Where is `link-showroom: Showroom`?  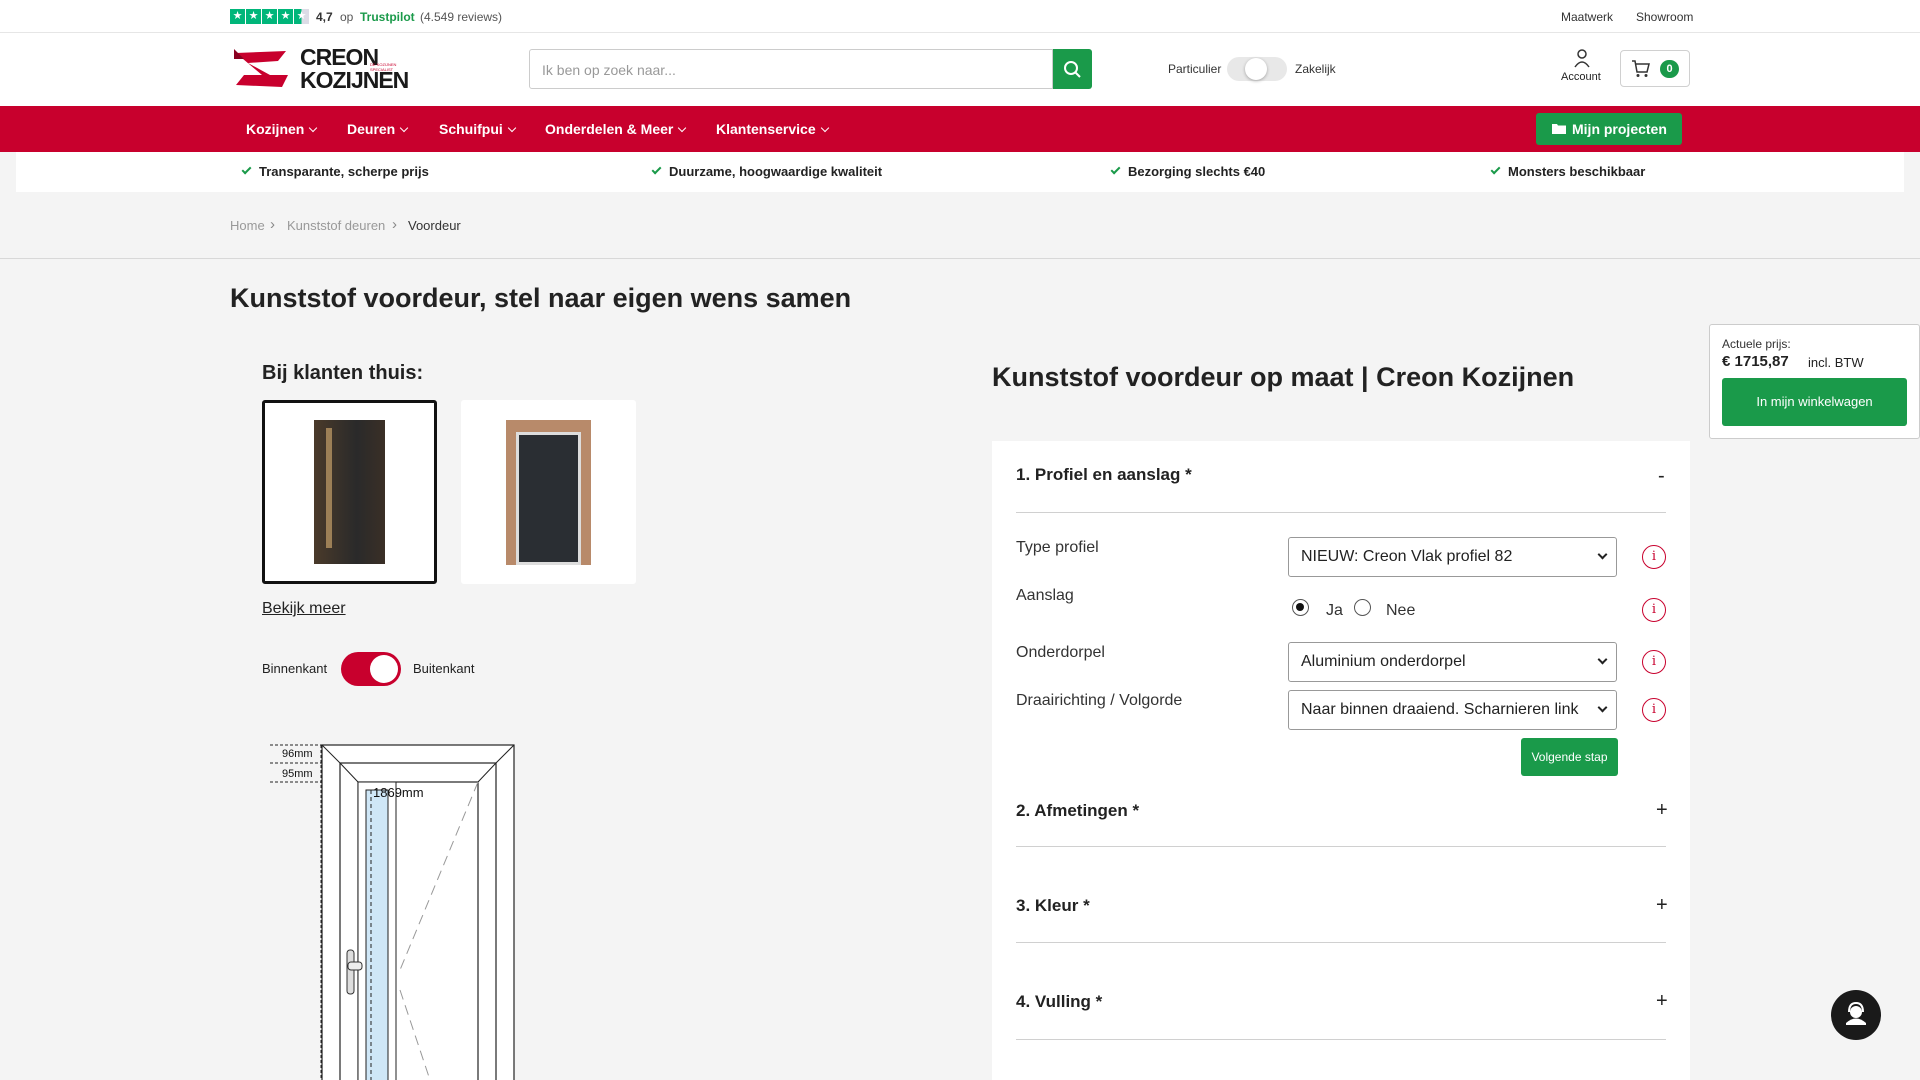
link-showroom: Showroom is located at coordinates (1664, 17).